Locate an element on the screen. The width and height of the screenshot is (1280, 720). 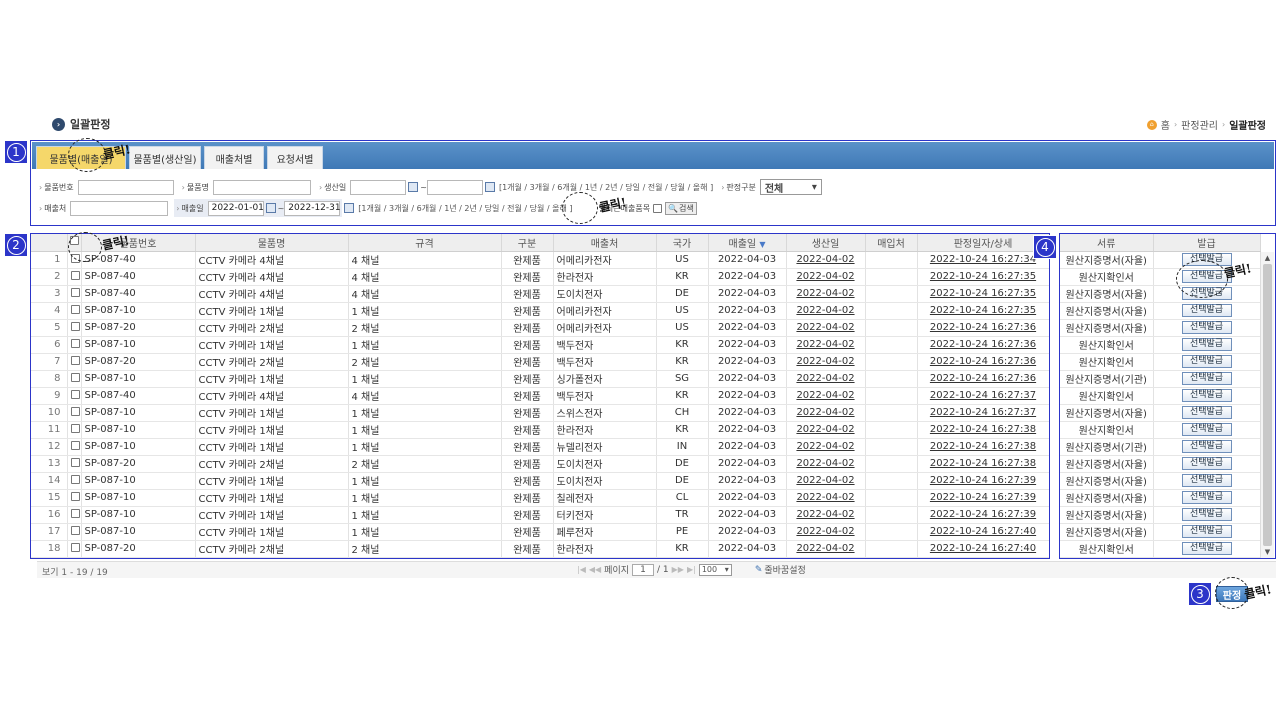
home-icon: ⌂ is located at coordinates (1151, 124).